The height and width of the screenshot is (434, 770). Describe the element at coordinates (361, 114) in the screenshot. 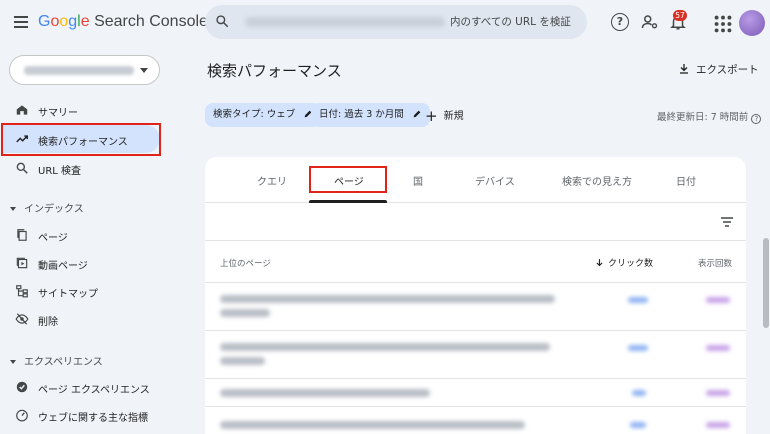

I see `chip-label: 日付: 過去 3 か月間` at that location.